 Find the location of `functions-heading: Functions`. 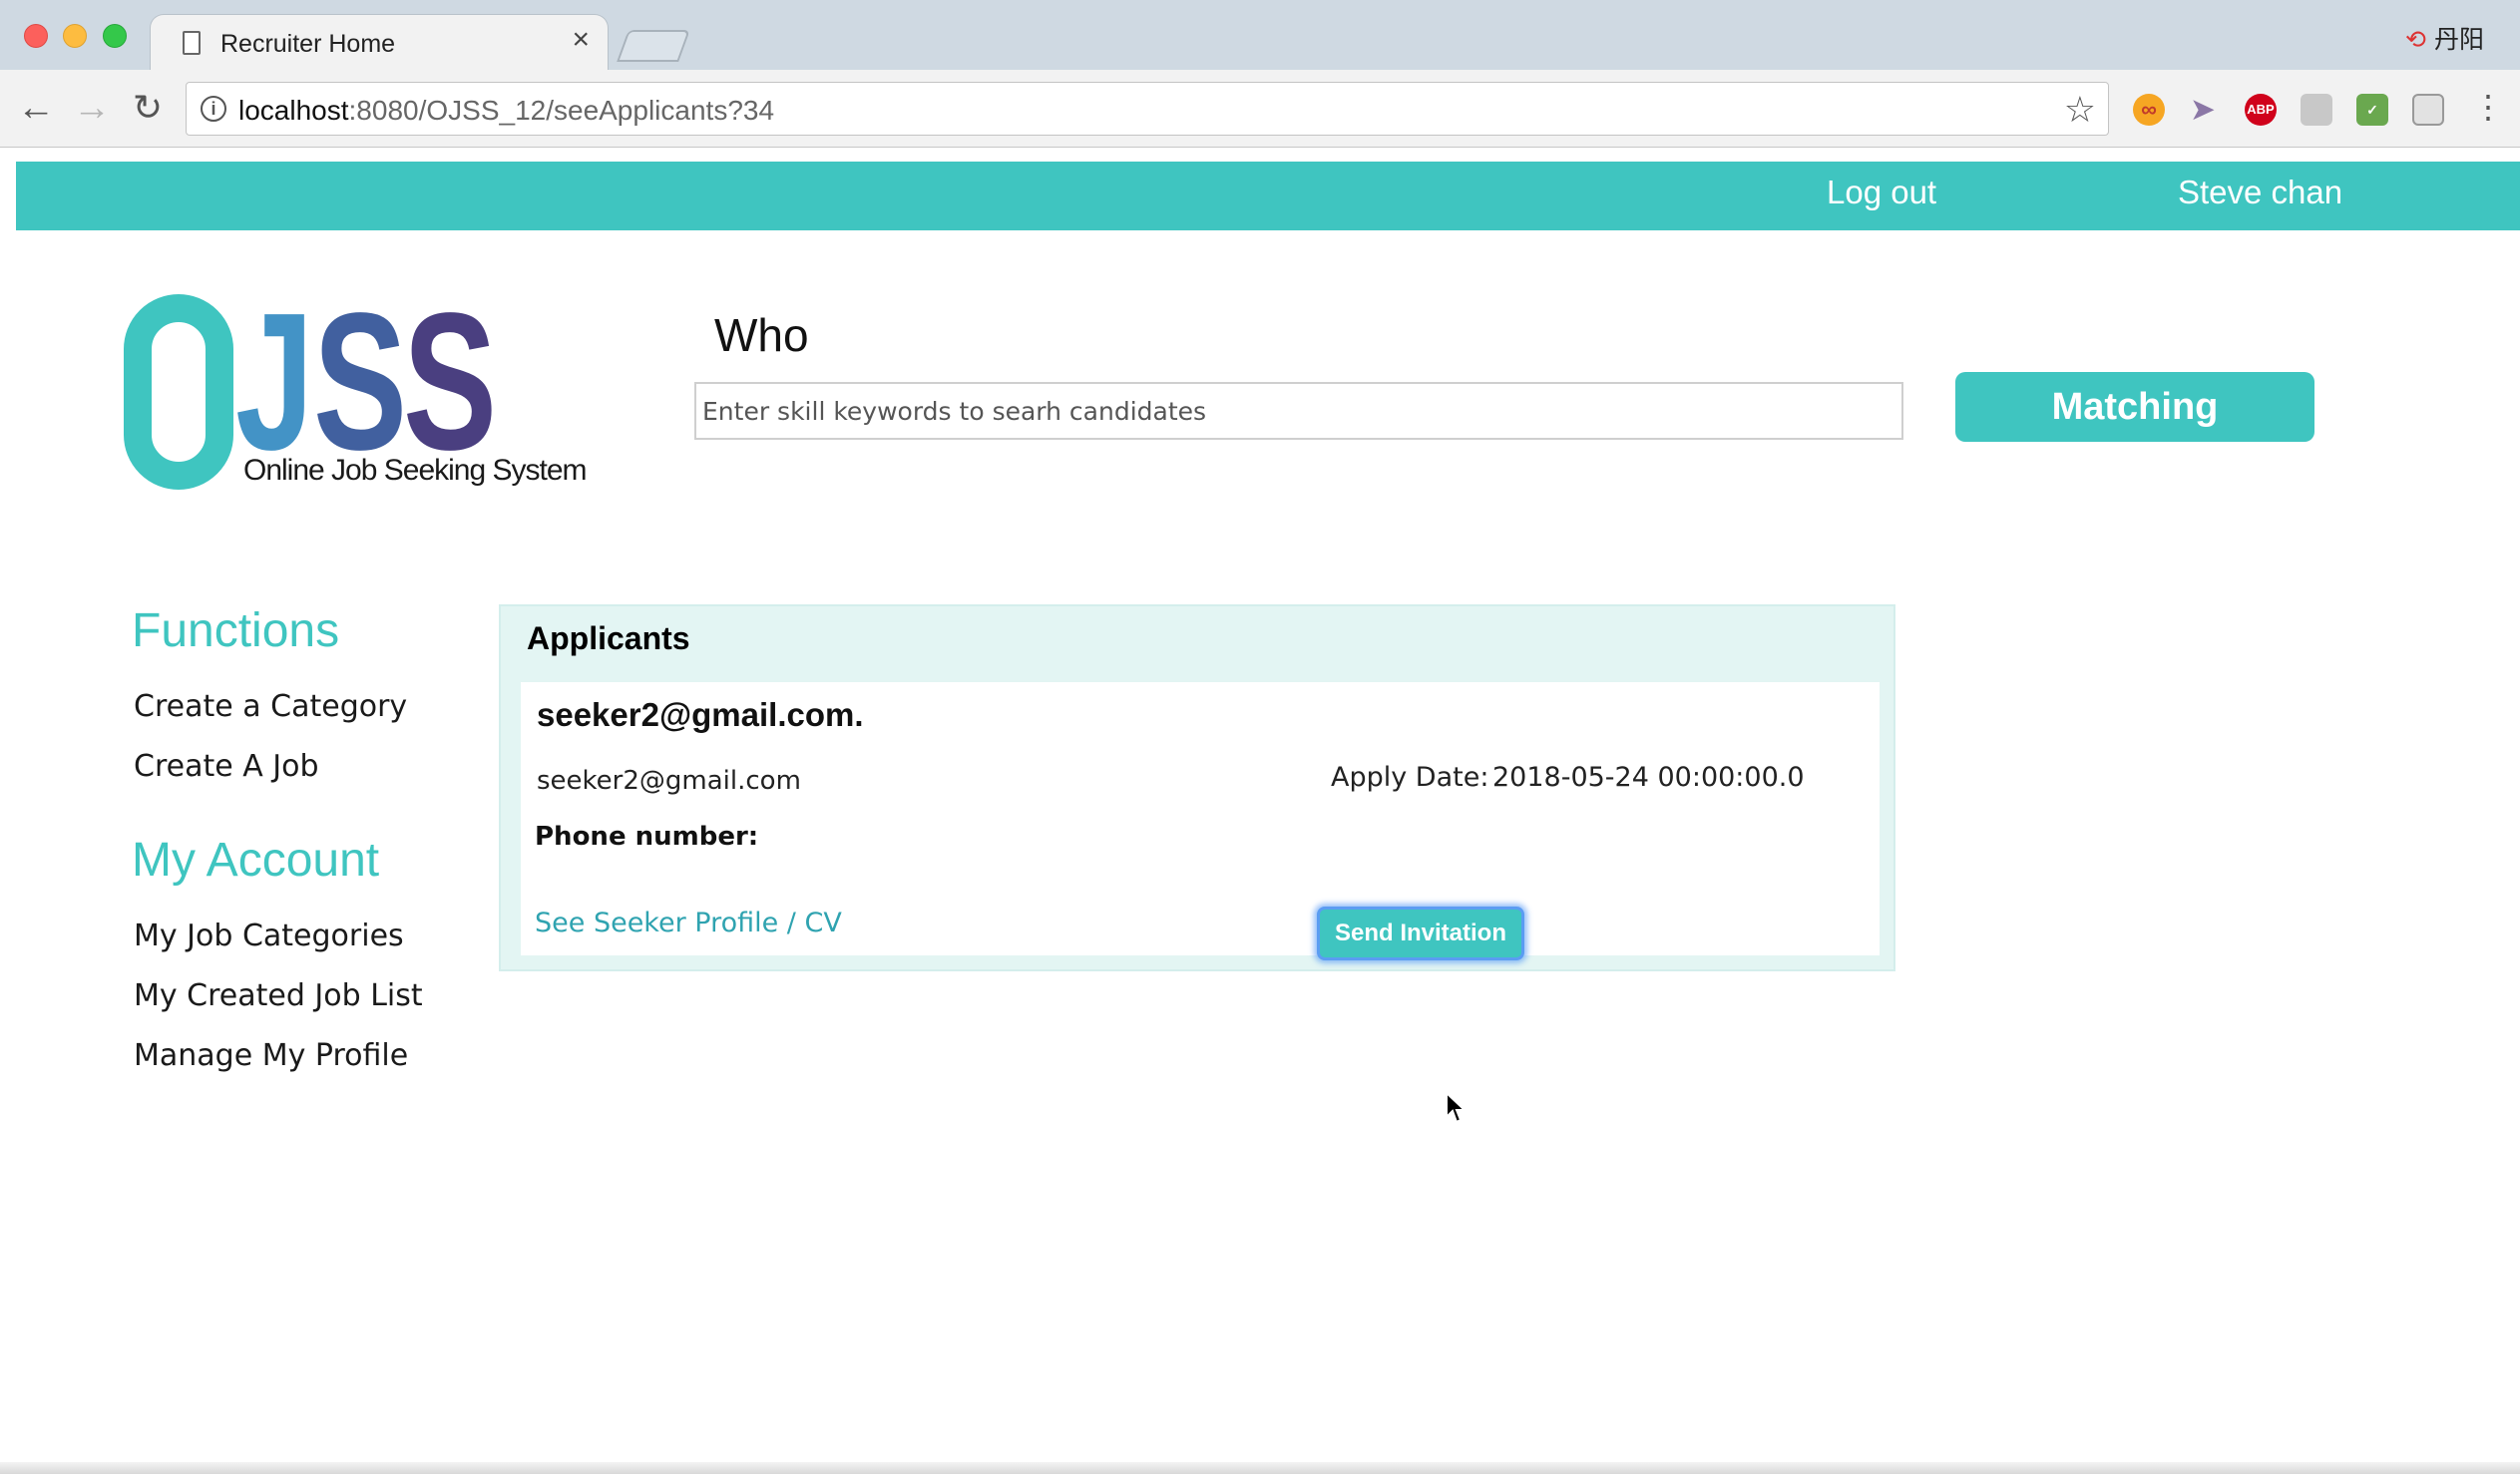

functions-heading: Functions is located at coordinates (236, 631).